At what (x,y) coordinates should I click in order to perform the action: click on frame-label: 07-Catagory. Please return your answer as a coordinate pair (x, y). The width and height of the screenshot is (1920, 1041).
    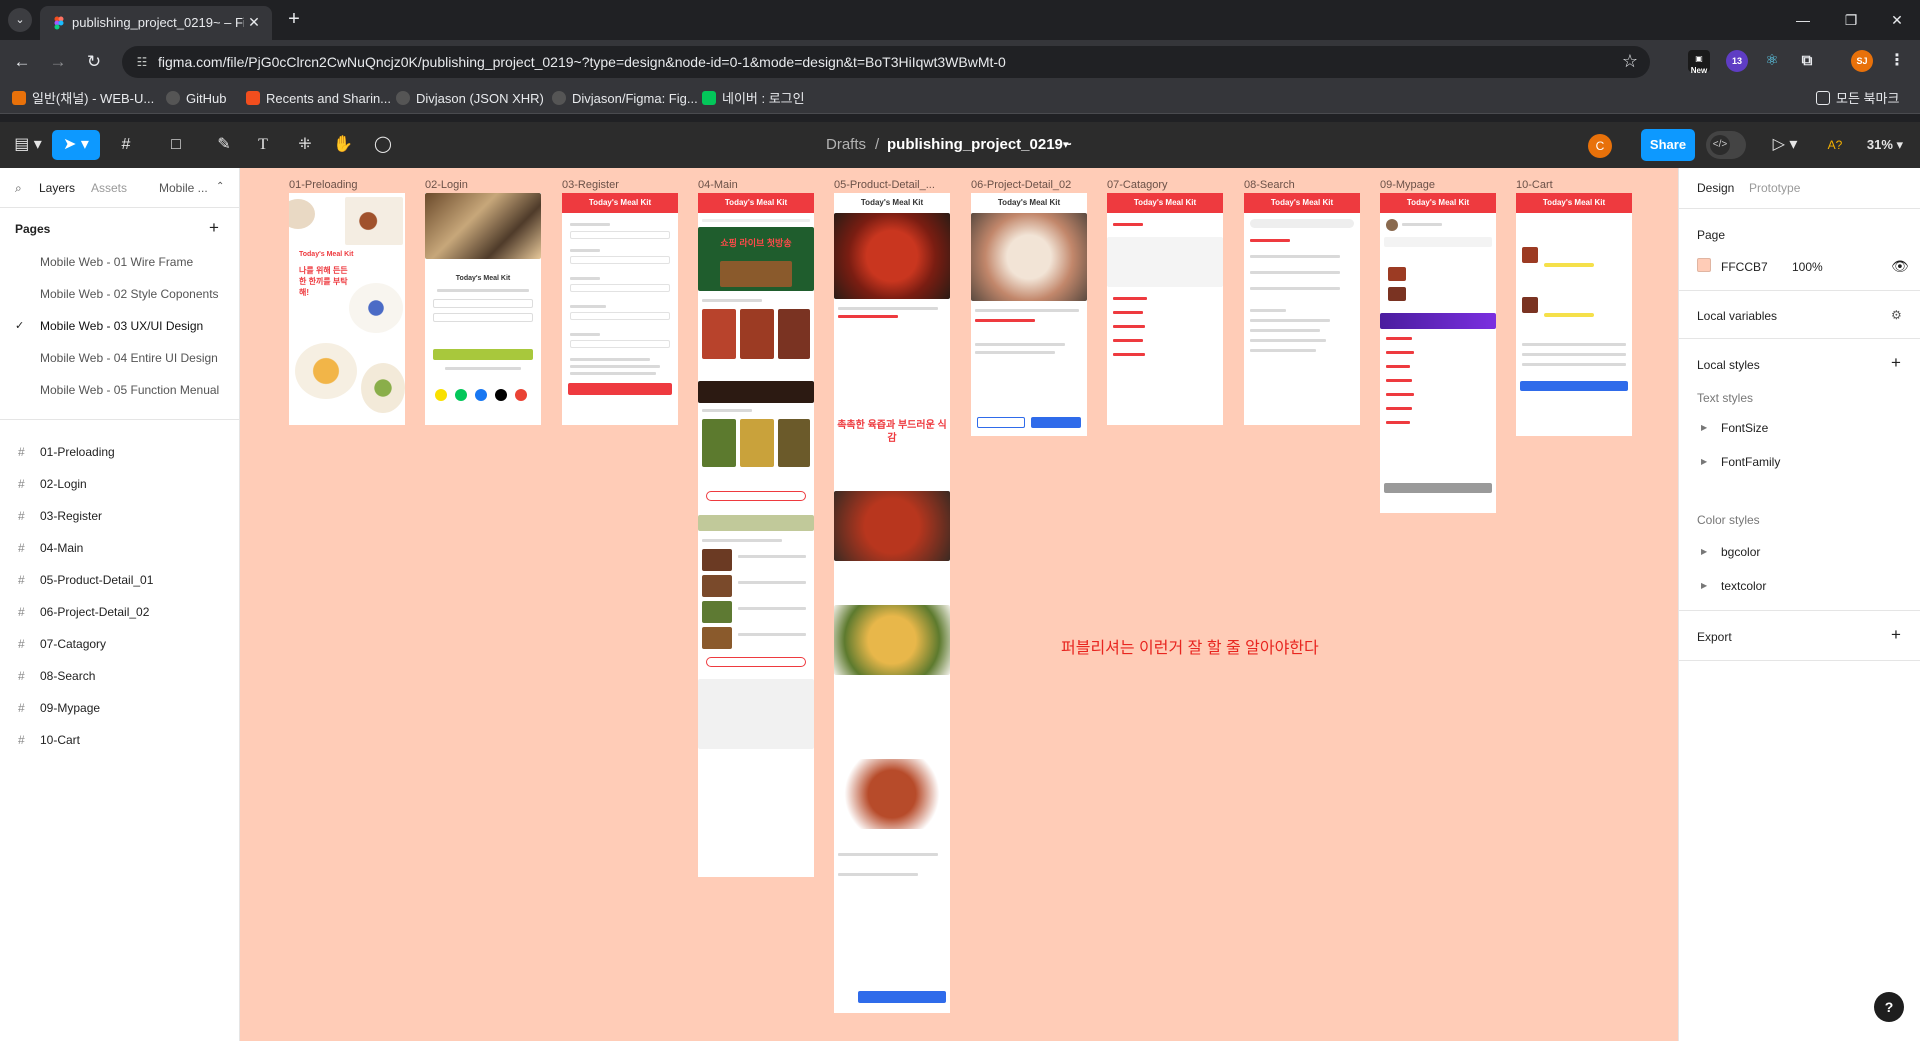
    Looking at the image, I should click on (1137, 185).